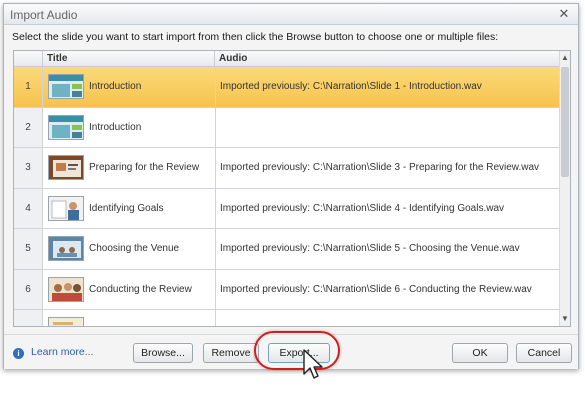  What do you see at coordinates (129, 58) in the screenshot?
I see `header-title: Title` at bounding box center [129, 58].